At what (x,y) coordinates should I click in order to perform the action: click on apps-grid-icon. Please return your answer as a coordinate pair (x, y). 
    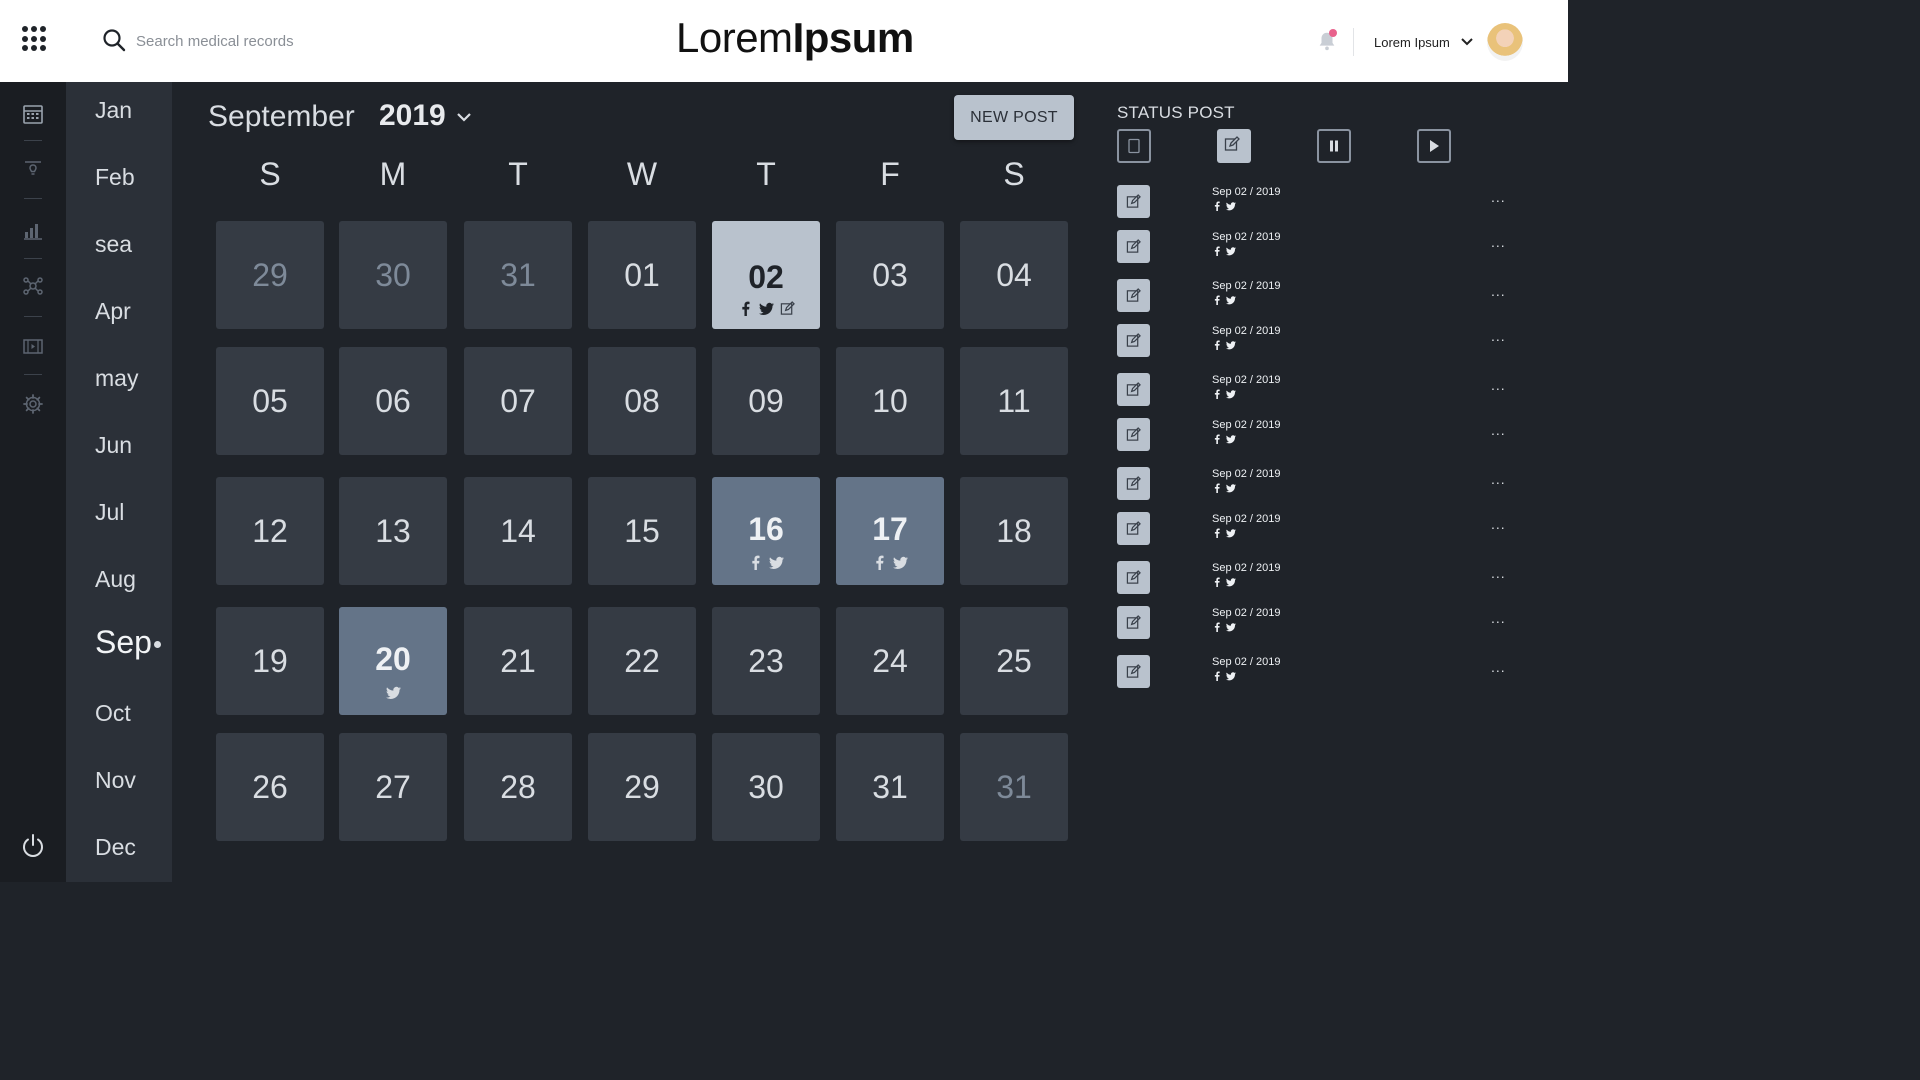
    Looking at the image, I should click on (35, 39).